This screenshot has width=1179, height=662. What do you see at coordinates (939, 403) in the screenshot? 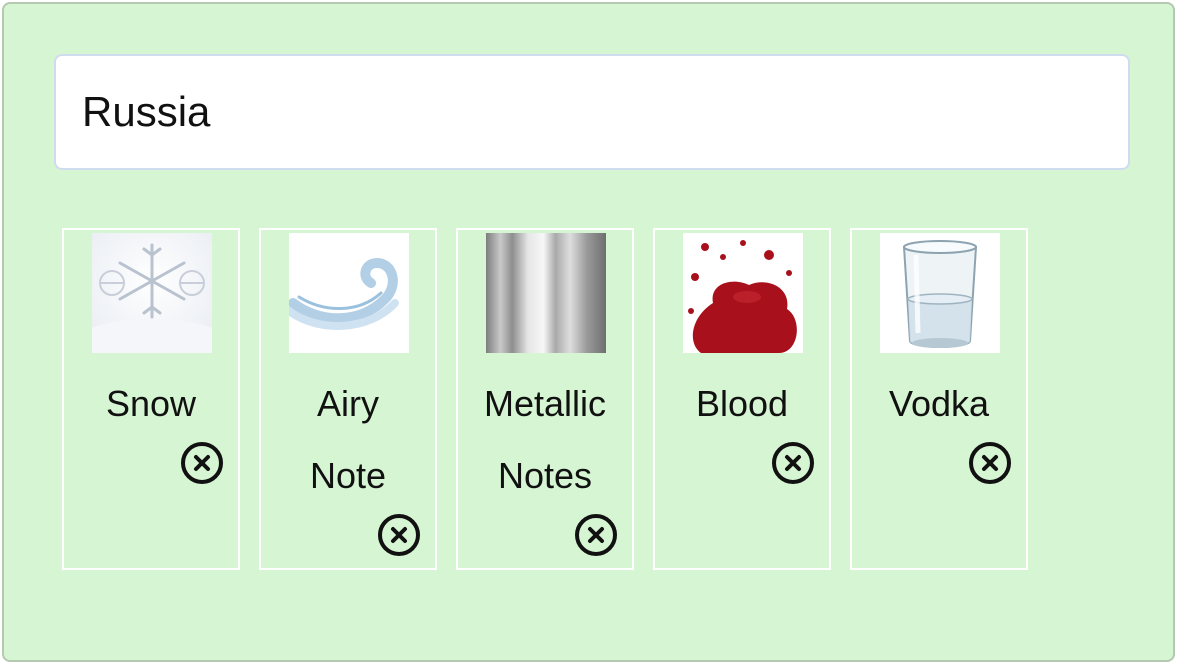
I see `tag-label: Vodka` at bounding box center [939, 403].